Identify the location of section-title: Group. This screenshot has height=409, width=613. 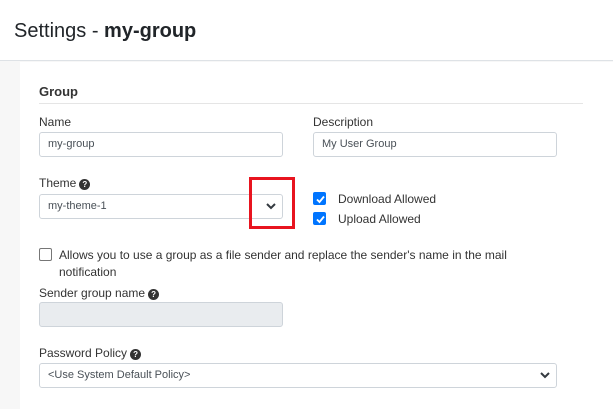
(58, 91).